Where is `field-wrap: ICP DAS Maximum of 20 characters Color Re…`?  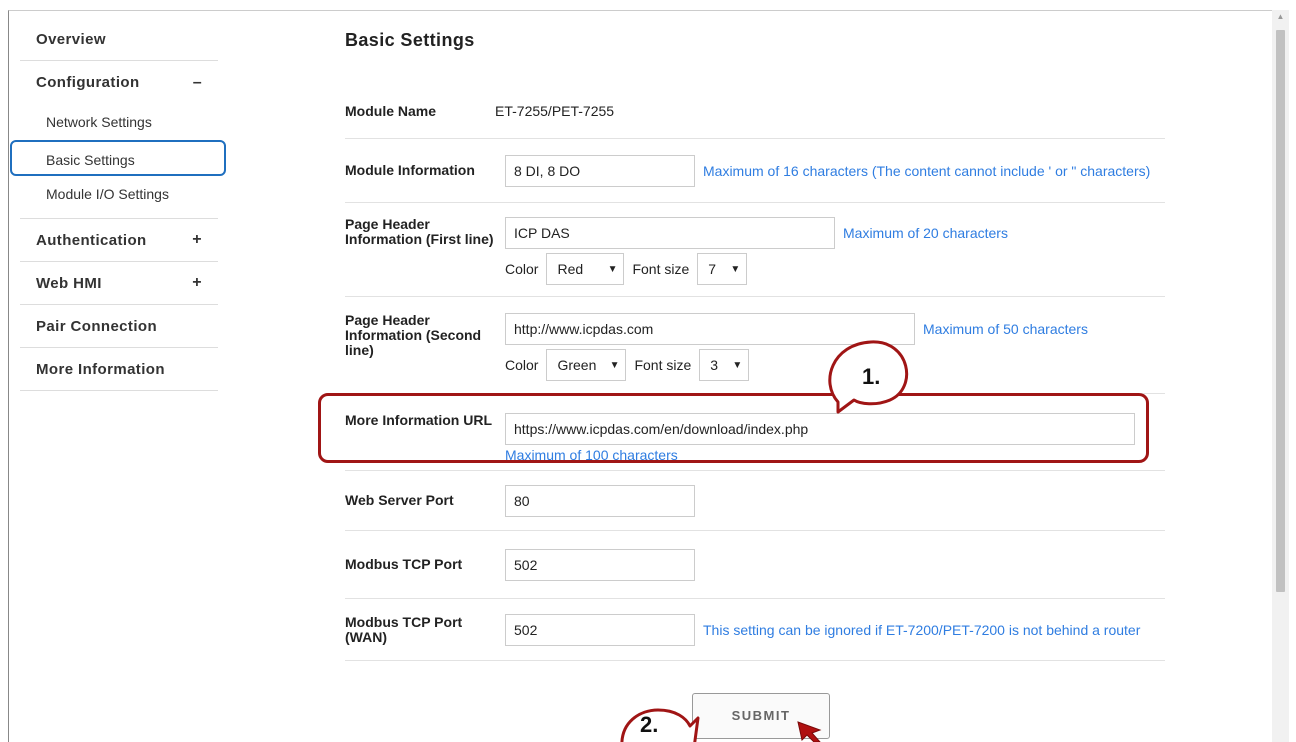
field-wrap: ICP DAS Maximum of 20 characters Color Re… is located at coordinates (835, 256).